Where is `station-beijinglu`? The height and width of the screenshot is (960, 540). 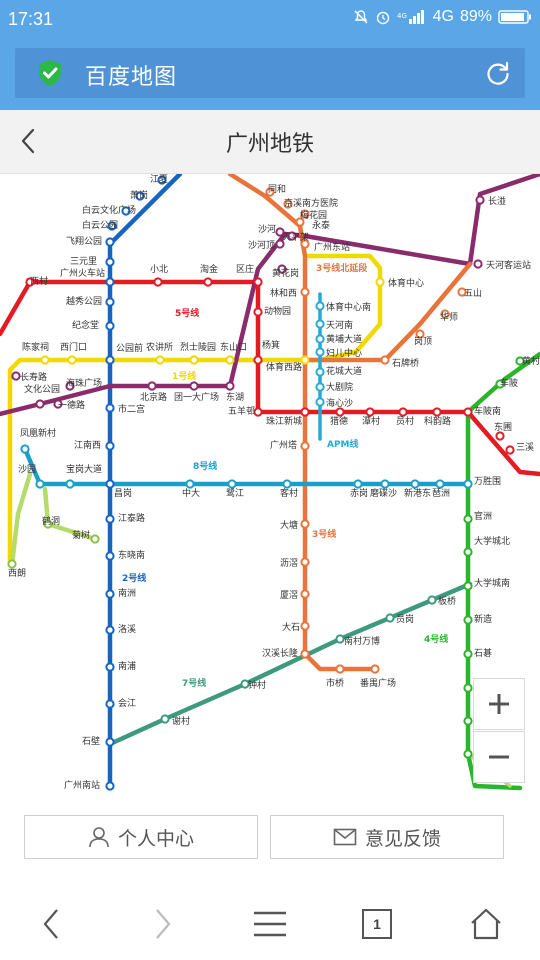
station-beijinglu is located at coordinates (152, 386).